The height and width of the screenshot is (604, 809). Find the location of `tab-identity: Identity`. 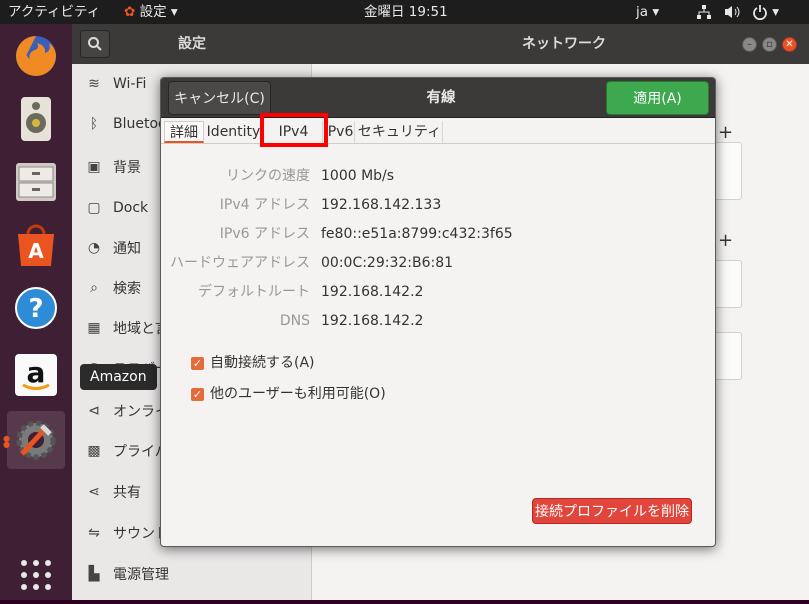

tab-identity: Identity is located at coordinates (234, 132).